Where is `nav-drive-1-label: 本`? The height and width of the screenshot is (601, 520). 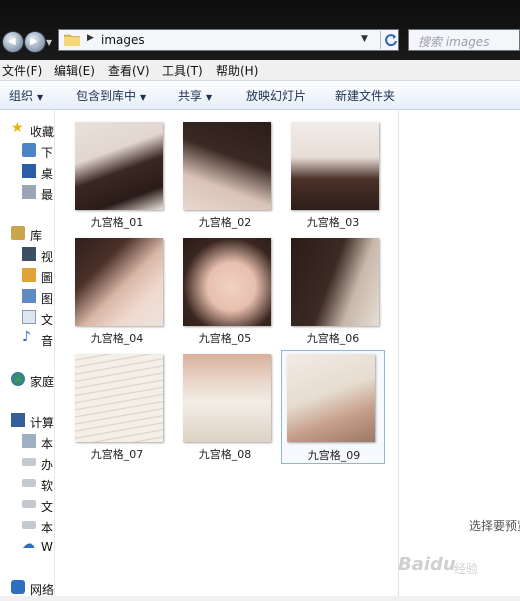
nav-drive-1-label: 本 is located at coordinates (47, 444).